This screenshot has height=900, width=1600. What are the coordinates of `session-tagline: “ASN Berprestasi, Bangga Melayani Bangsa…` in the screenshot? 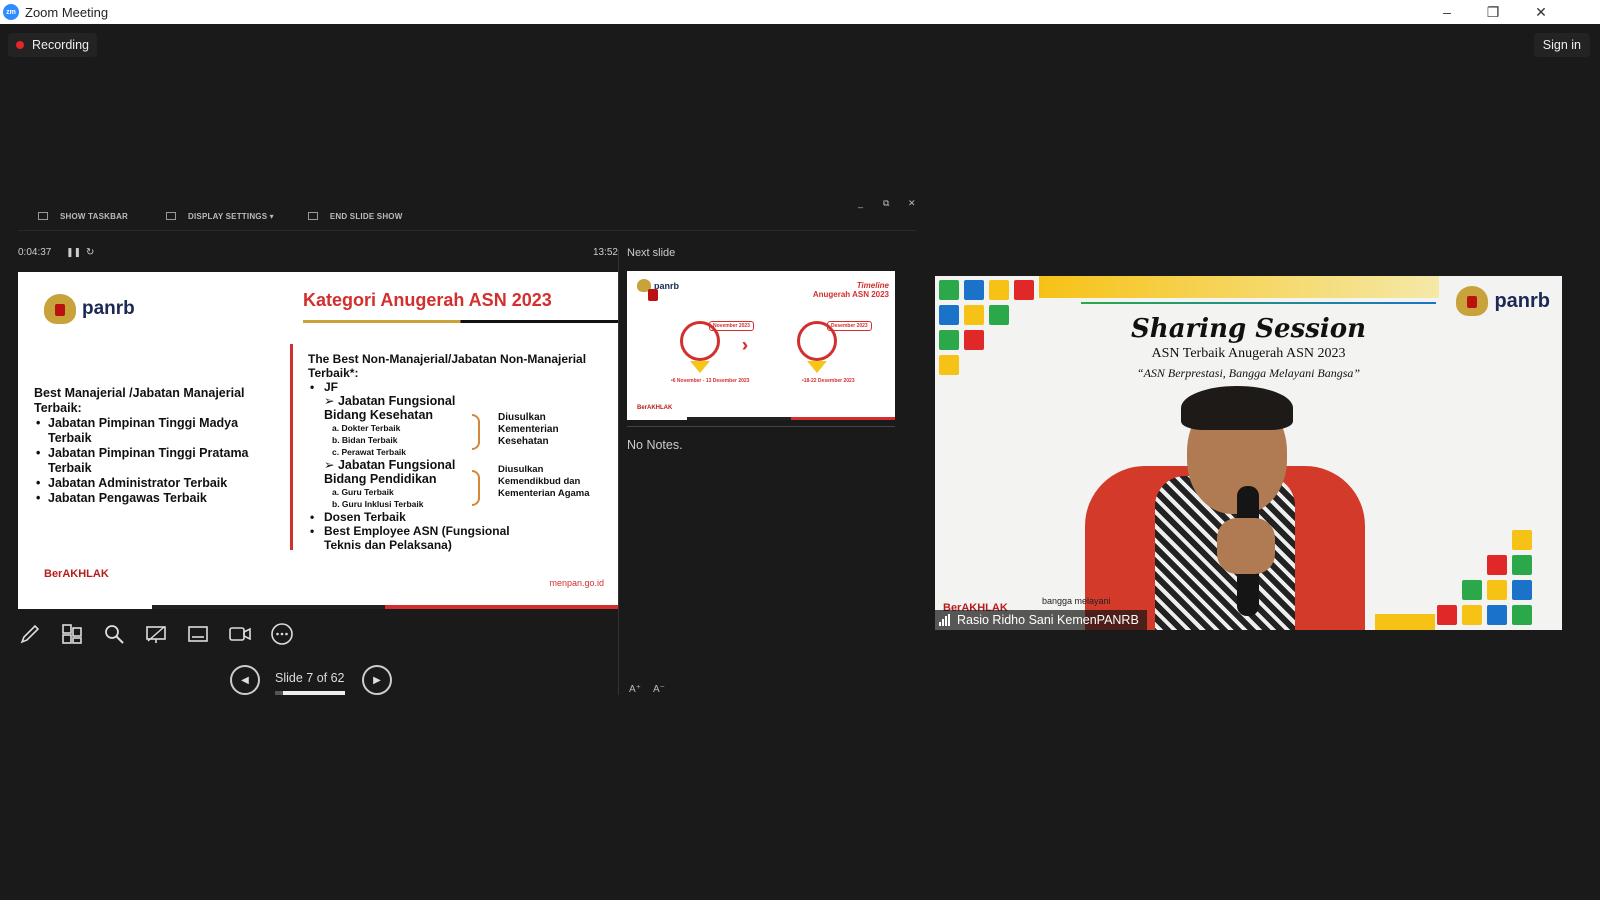 It's located at (1248, 373).